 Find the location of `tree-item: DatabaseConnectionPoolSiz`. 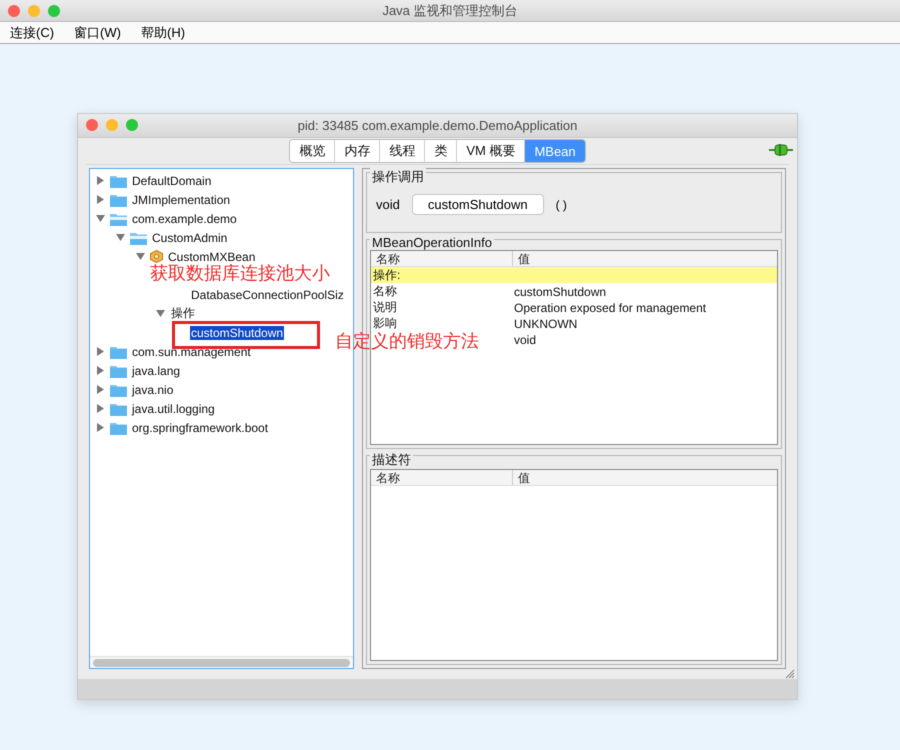

tree-item: DatabaseConnectionPoolSiz is located at coordinates (267, 295).